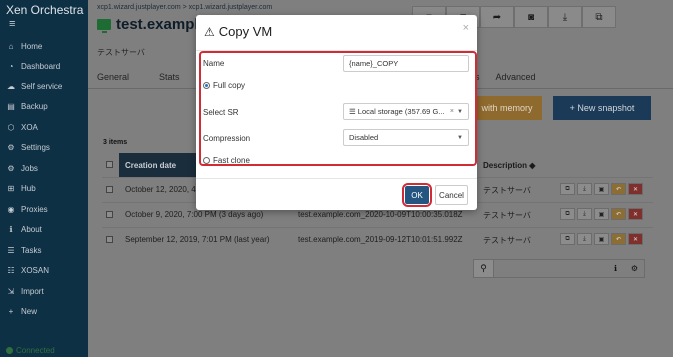 The width and height of the screenshot is (673, 357). Describe the element at coordinates (338, 108) in the screenshot. I see `highlight-frame` at that location.